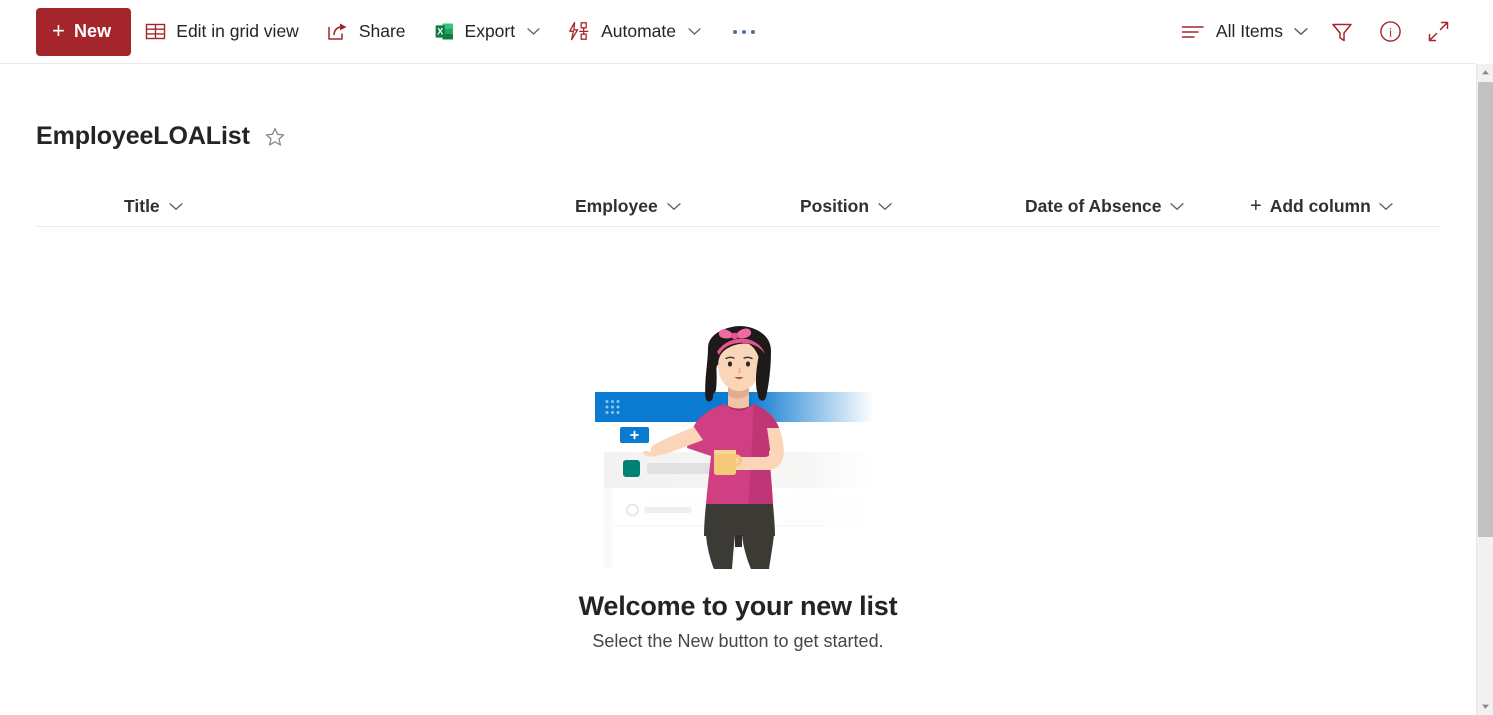 The width and height of the screenshot is (1493, 715). What do you see at coordinates (738, 206) in the screenshot?
I see `list-column-headers: Title Employee Position Date of Absence` at bounding box center [738, 206].